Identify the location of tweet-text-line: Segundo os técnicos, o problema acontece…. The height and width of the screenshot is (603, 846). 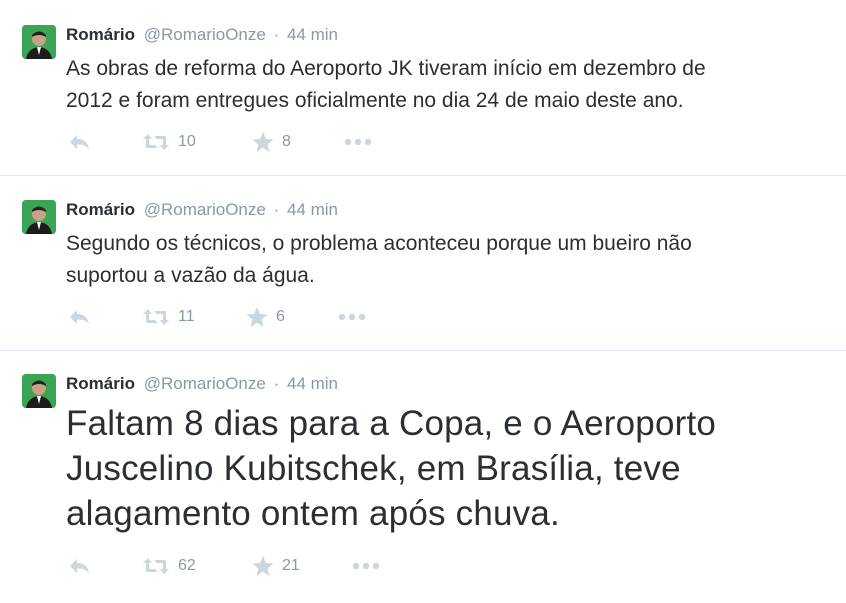
(379, 243).